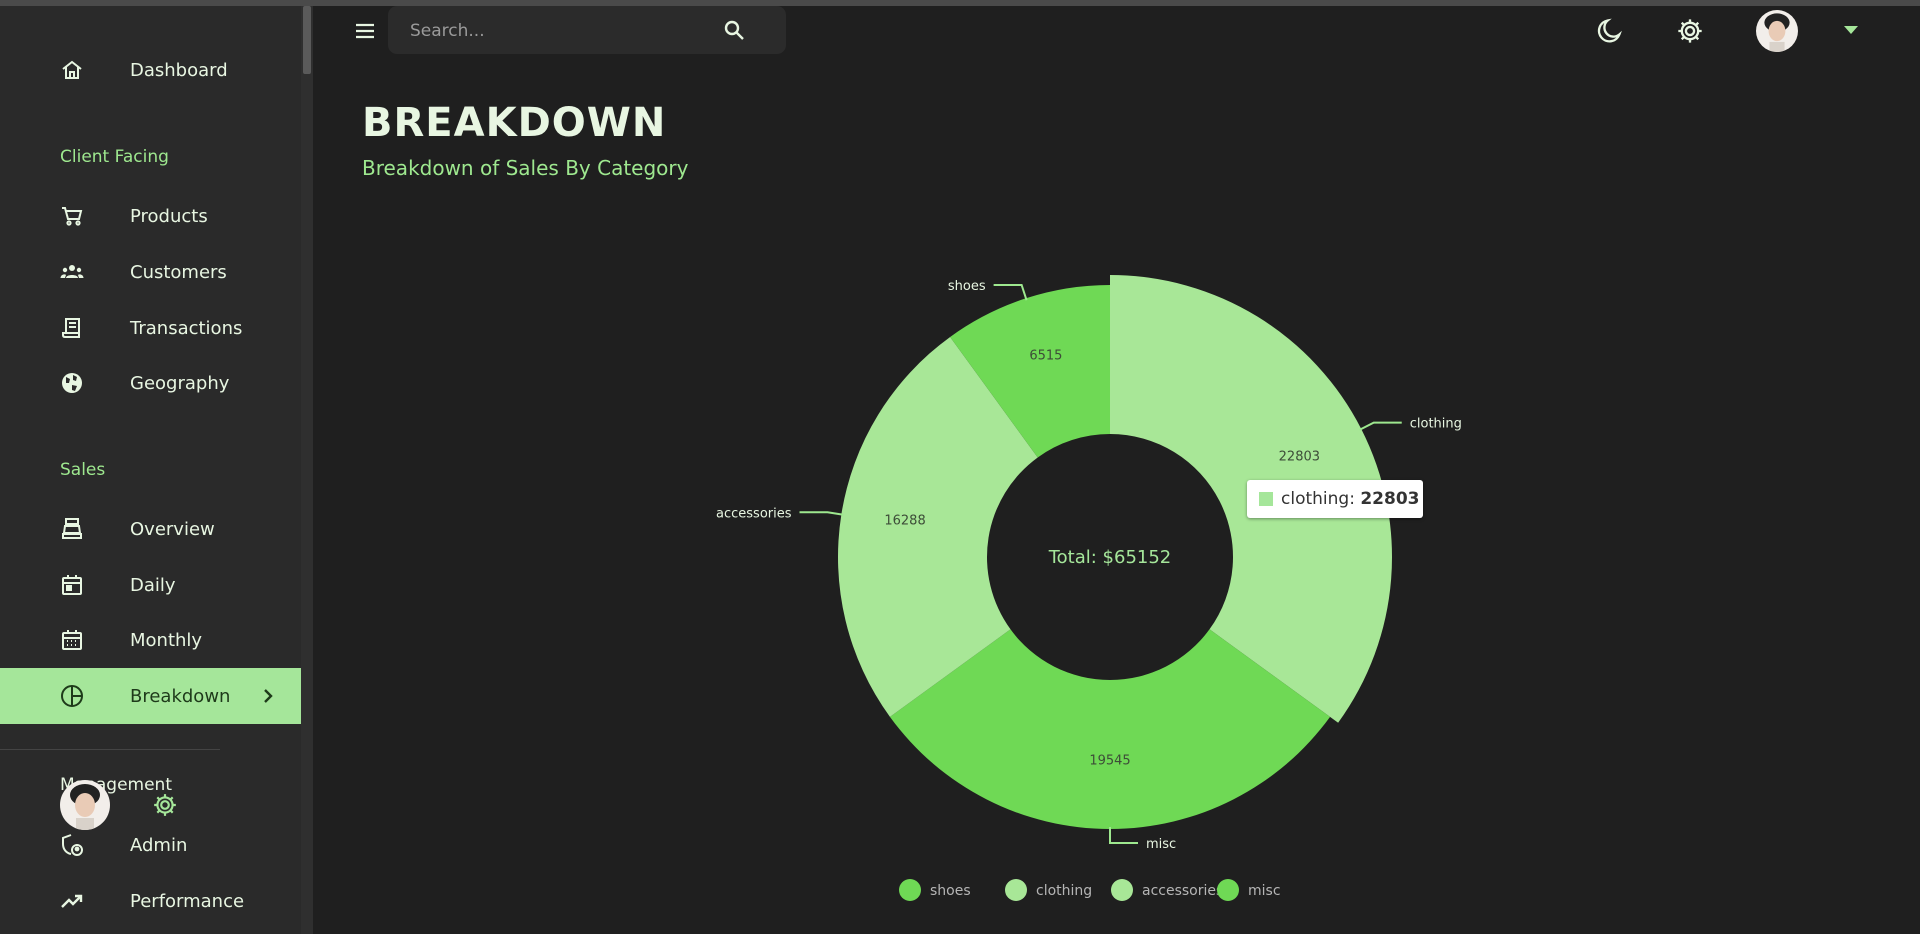 Image resolution: width=1920 pixels, height=934 pixels. I want to click on profile-dropdown-caret-icon, so click(1851, 30).